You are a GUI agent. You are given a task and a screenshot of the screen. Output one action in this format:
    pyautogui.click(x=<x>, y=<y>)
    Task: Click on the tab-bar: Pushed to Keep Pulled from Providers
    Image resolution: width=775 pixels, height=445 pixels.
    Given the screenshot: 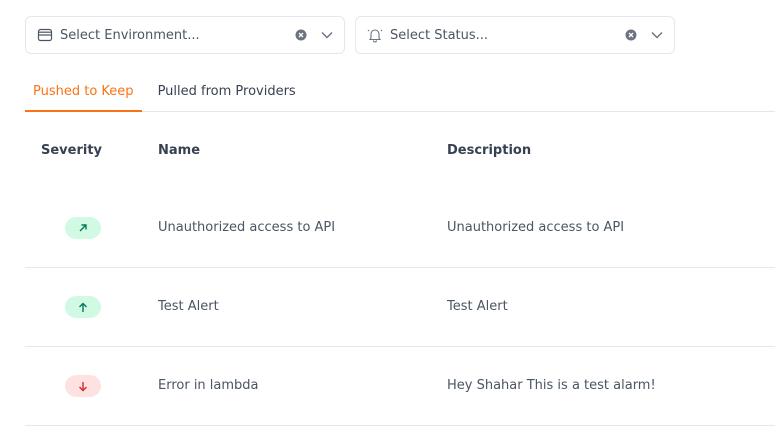 What is the action you would take?
    pyautogui.click(x=400, y=92)
    